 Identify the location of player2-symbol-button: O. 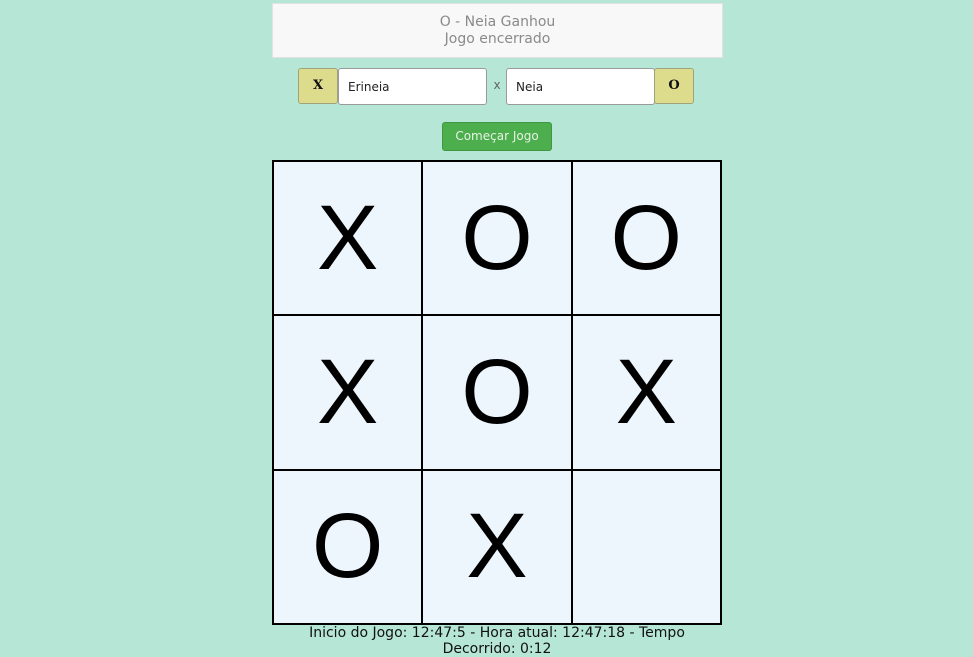
(674, 86).